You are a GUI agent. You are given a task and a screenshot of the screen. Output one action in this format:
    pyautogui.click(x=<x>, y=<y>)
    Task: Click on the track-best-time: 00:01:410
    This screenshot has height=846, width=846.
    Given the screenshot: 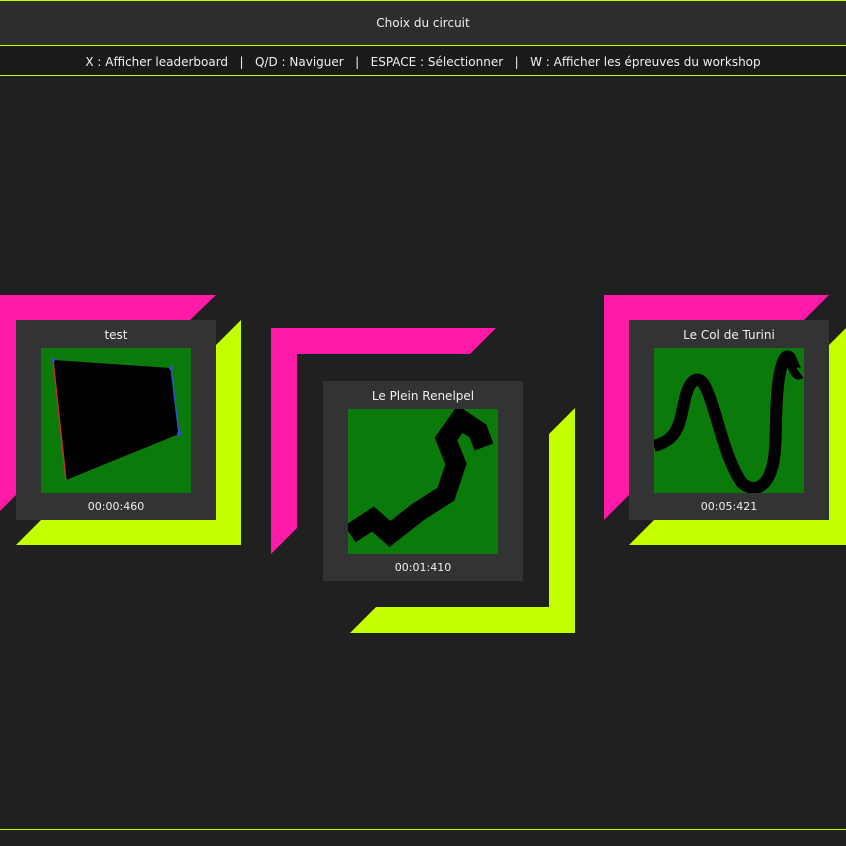 What is the action you would take?
    pyautogui.click(x=423, y=567)
    